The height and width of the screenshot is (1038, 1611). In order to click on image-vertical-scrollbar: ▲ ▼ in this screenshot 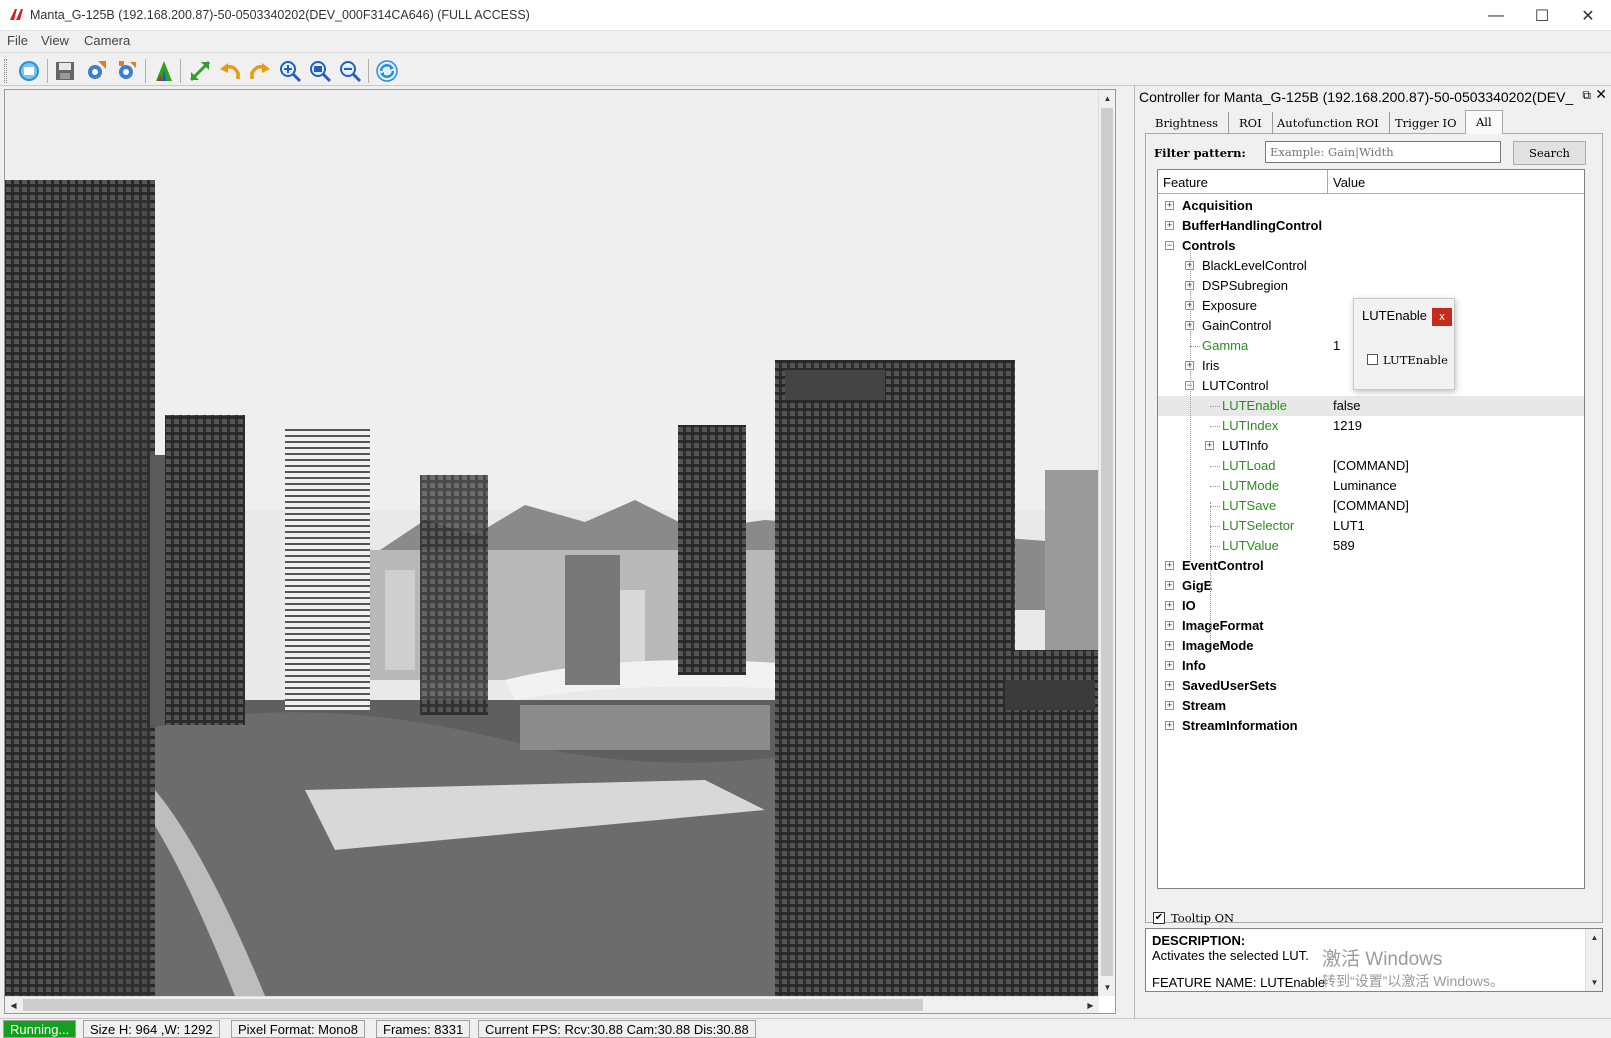, I will do `click(1106, 543)`.